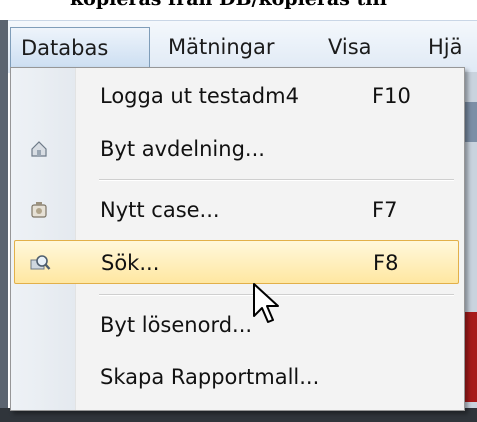  I want to click on background-window-strip, so click(470, 247).